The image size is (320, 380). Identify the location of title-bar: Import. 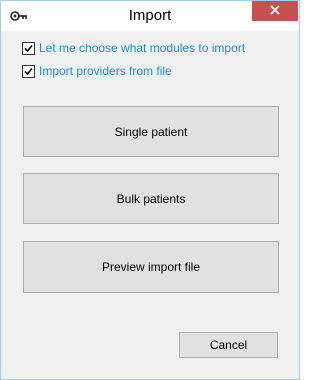
(150, 16).